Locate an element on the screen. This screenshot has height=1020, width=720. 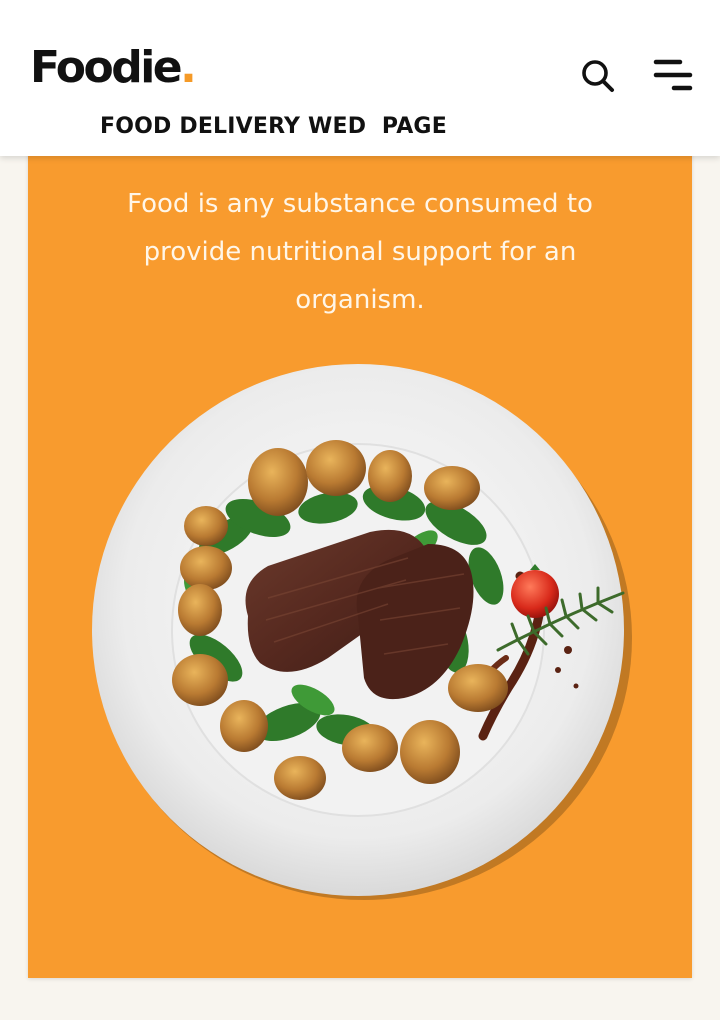
search-button is located at coordinates (598, 76).